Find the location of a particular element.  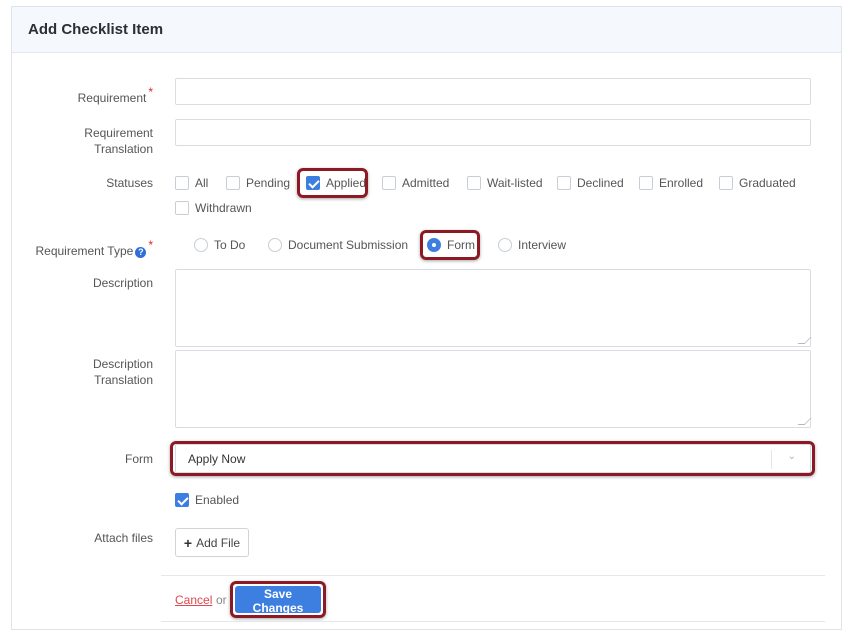

status-declined: Declined is located at coordinates (590, 183).